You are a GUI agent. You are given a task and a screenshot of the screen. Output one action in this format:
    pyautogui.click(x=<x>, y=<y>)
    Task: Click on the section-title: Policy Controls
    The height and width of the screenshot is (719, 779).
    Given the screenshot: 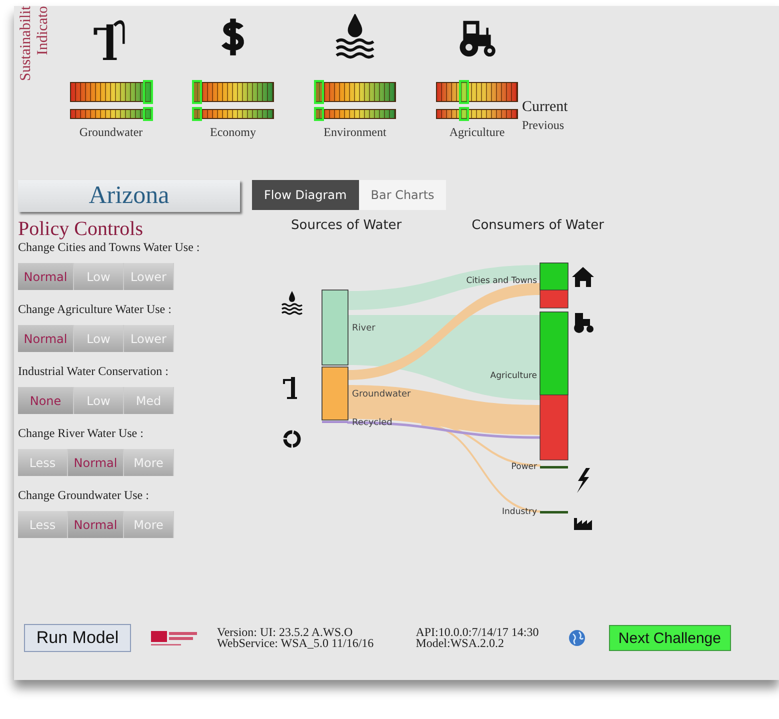 What is the action you would take?
    pyautogui.click(x=81, y=229)
    